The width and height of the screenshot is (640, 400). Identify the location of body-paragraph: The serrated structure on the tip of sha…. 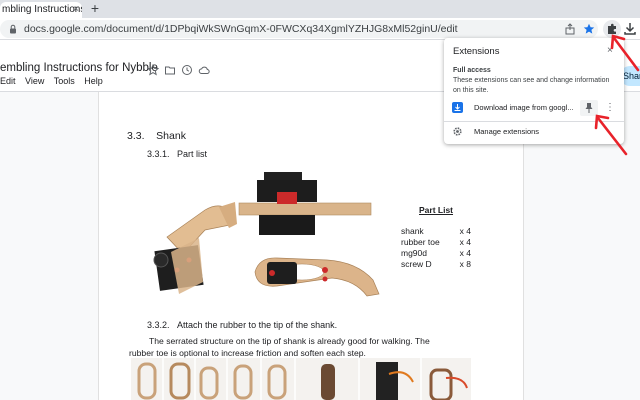
(322, 347).